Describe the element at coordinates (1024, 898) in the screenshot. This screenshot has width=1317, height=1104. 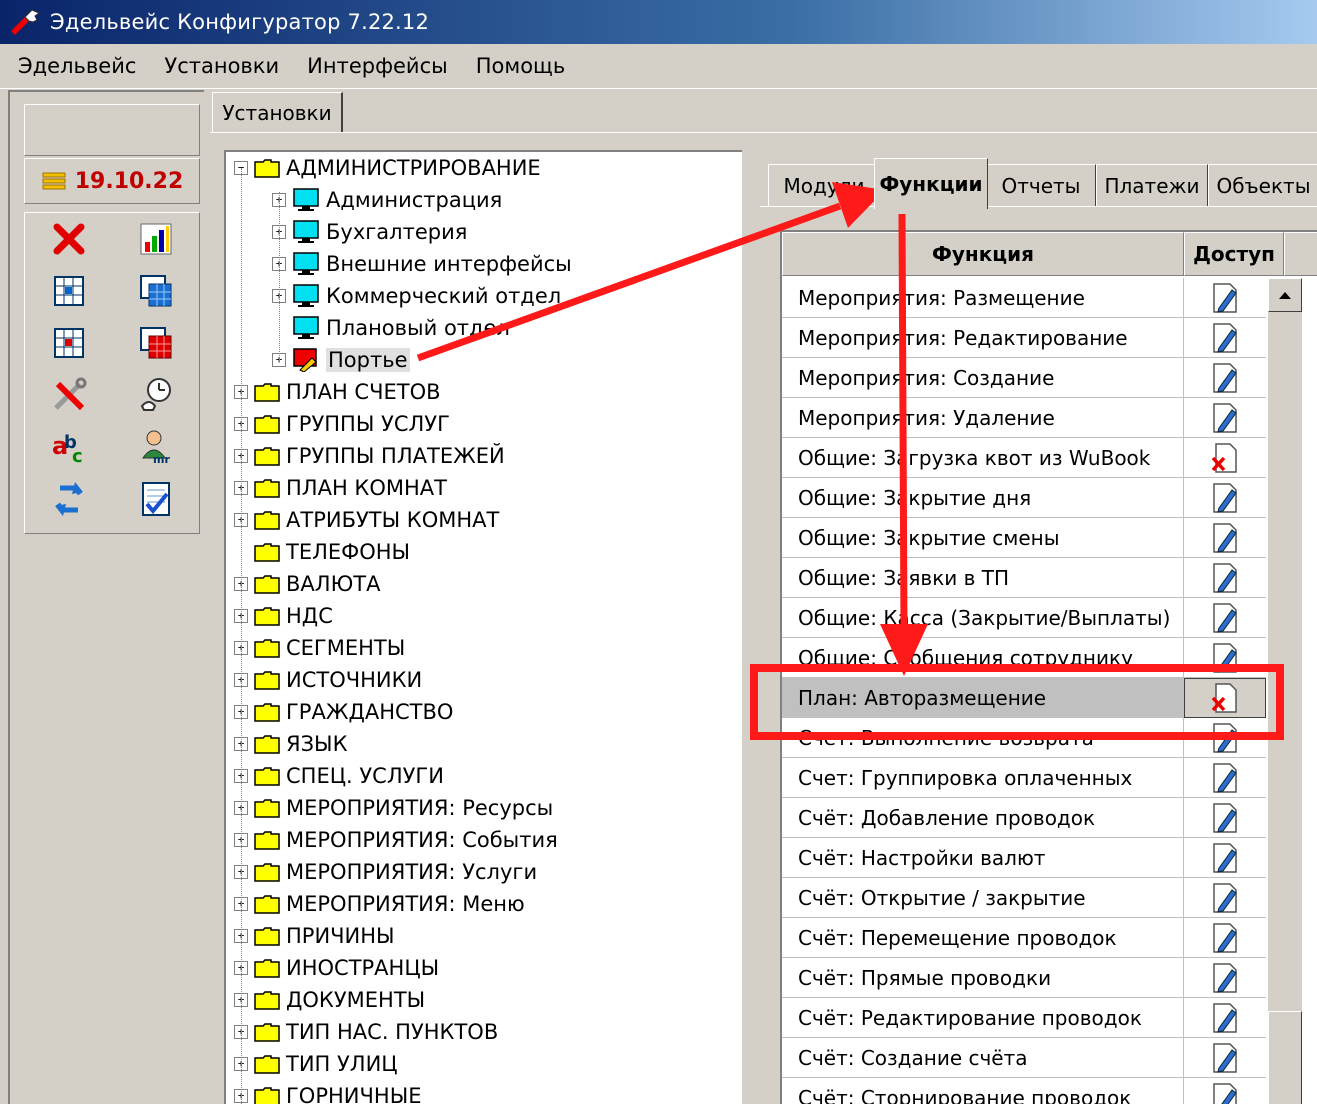
I see `table-row: Счёт: Открытие / закрытие` at that location.